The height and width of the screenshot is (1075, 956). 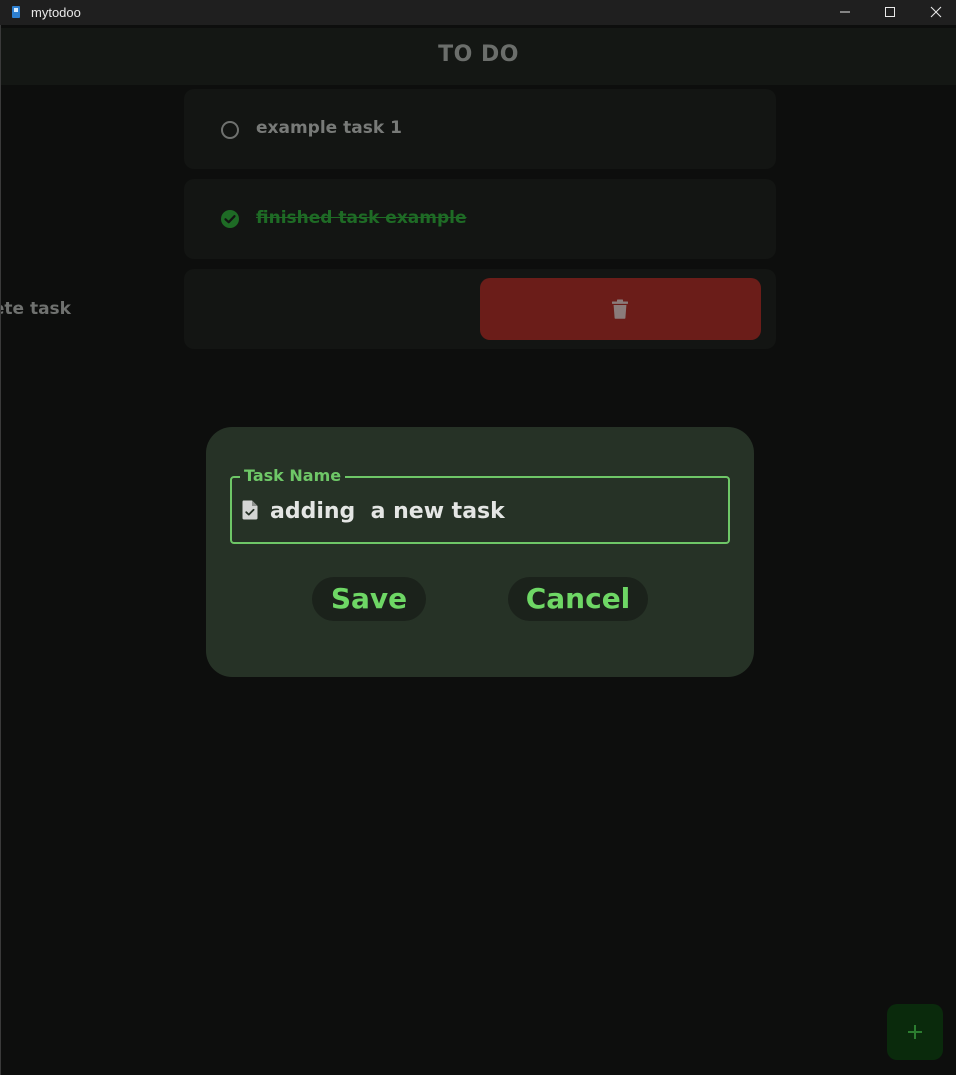 I want to click on delete-task-button, so click(x=620, y=309).